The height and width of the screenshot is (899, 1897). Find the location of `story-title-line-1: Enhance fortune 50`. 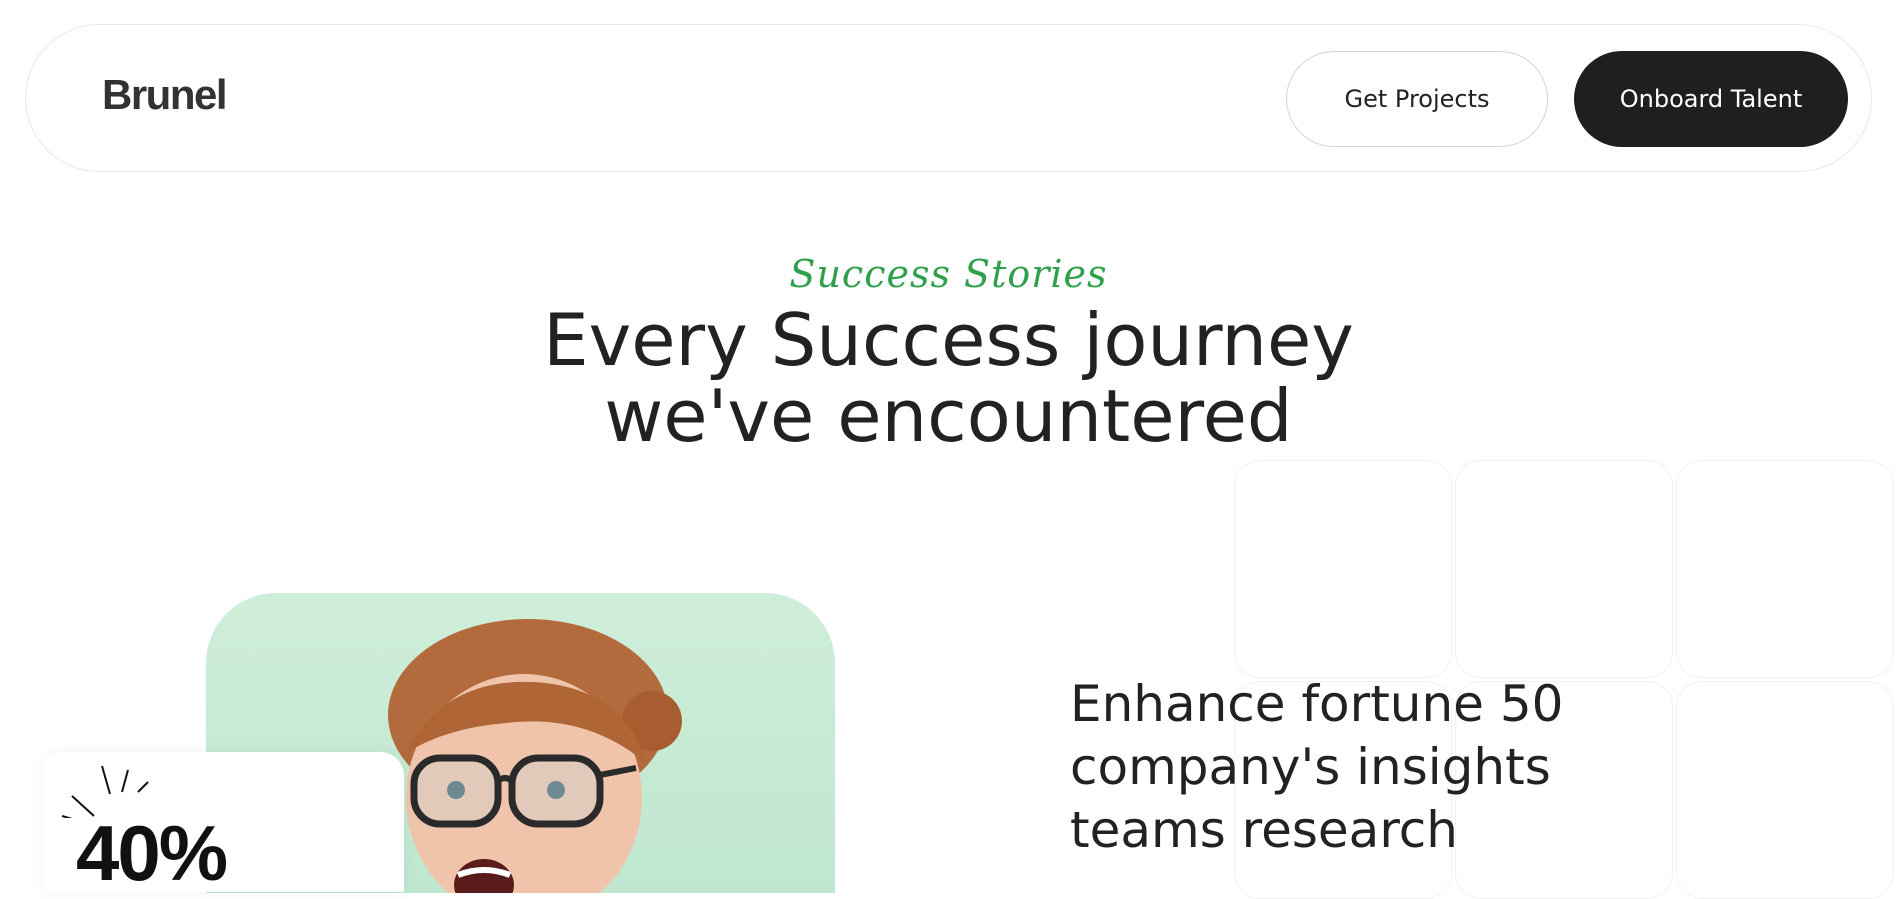

story-title-line-1: Enhance fortune 50 is located at coordinates (1317, 704).